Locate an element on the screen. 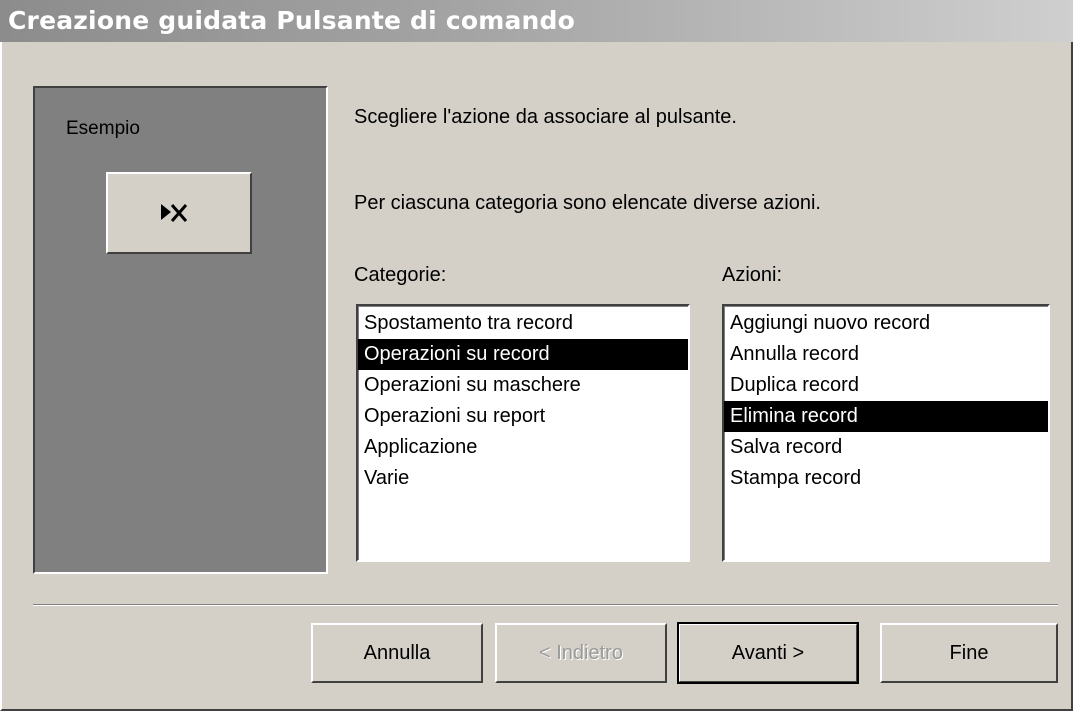  action-list-item: Stampa record is located at coordinates (886, 478).